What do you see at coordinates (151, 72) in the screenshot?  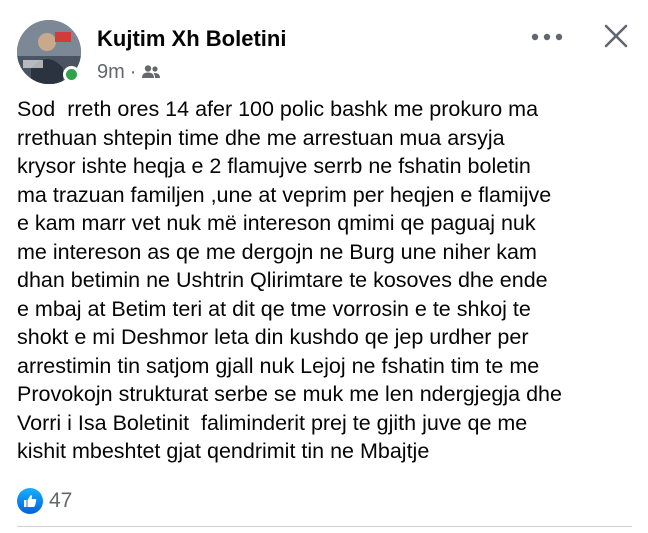 I see `friends-icon` at bounding box center [151, 72].